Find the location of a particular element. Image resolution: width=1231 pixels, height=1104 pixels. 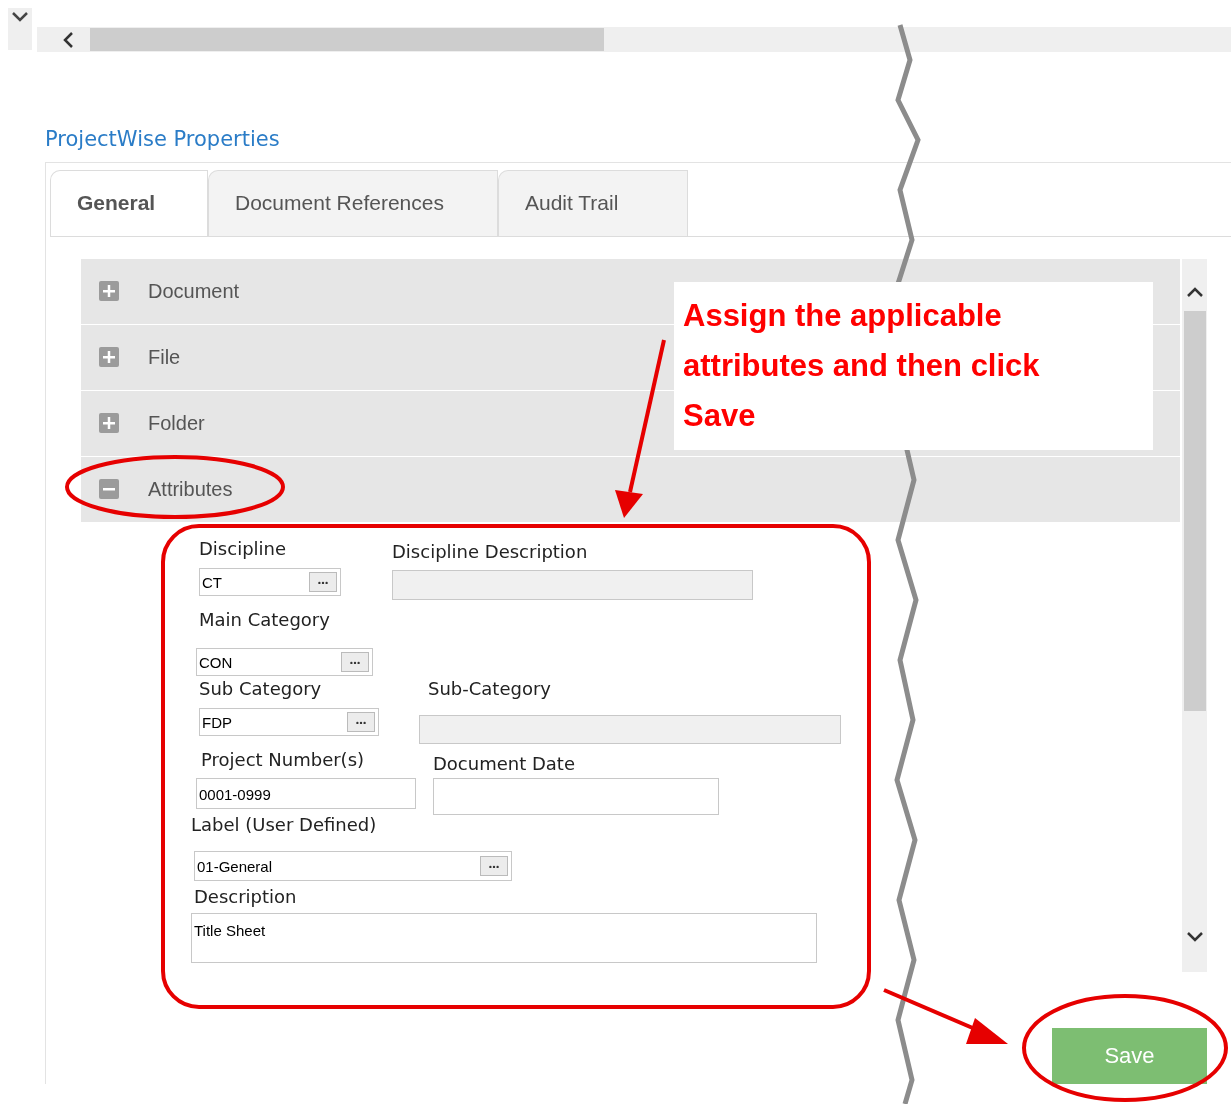

field-label: Document Date is located at coordinates (504, 763).